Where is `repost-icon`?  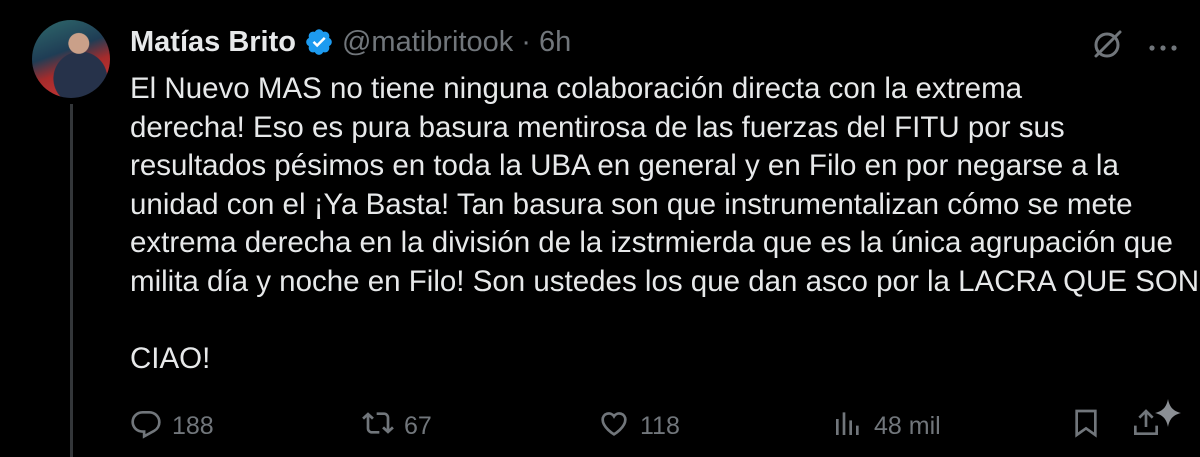 repost-icon is located at coordinates (378, 426).